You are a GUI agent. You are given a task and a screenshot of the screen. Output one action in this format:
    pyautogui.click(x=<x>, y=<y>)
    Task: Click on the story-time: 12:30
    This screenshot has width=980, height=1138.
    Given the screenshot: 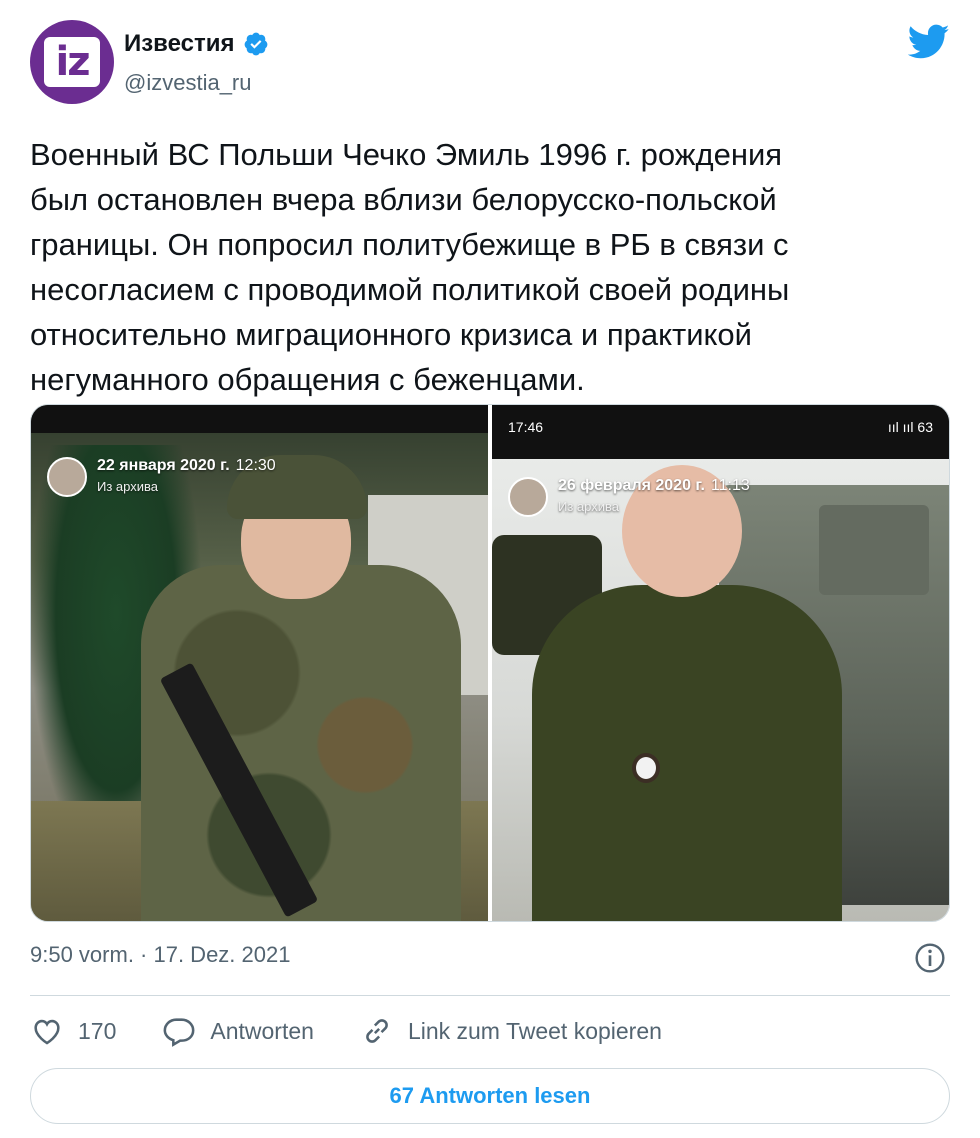 What is the action you would take?
    pyautogui.click(x=255, y=465)
    